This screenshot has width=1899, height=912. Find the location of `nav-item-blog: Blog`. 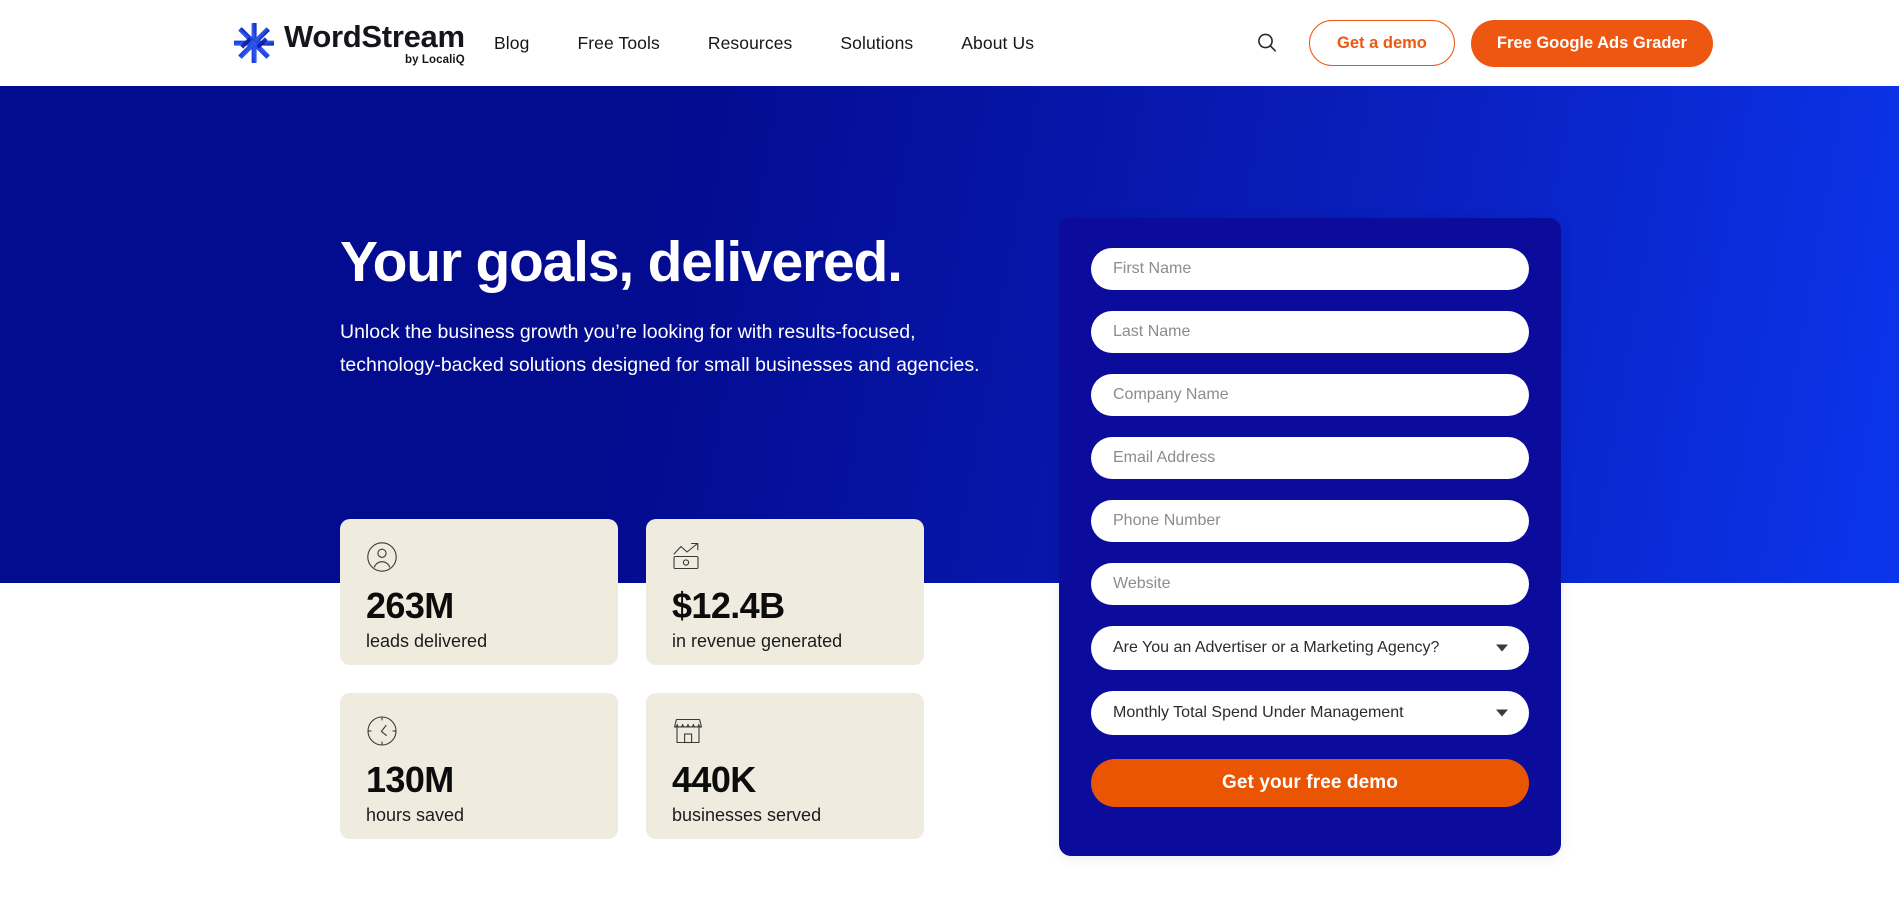

nav-item-blog: Blog is located at coordinates (511, 43).